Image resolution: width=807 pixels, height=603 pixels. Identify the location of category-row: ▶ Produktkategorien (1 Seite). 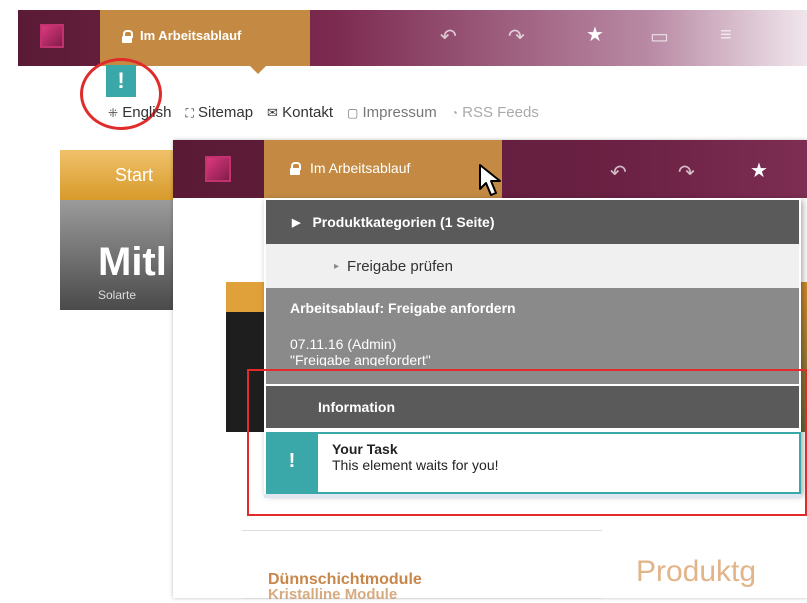
(532, 222).